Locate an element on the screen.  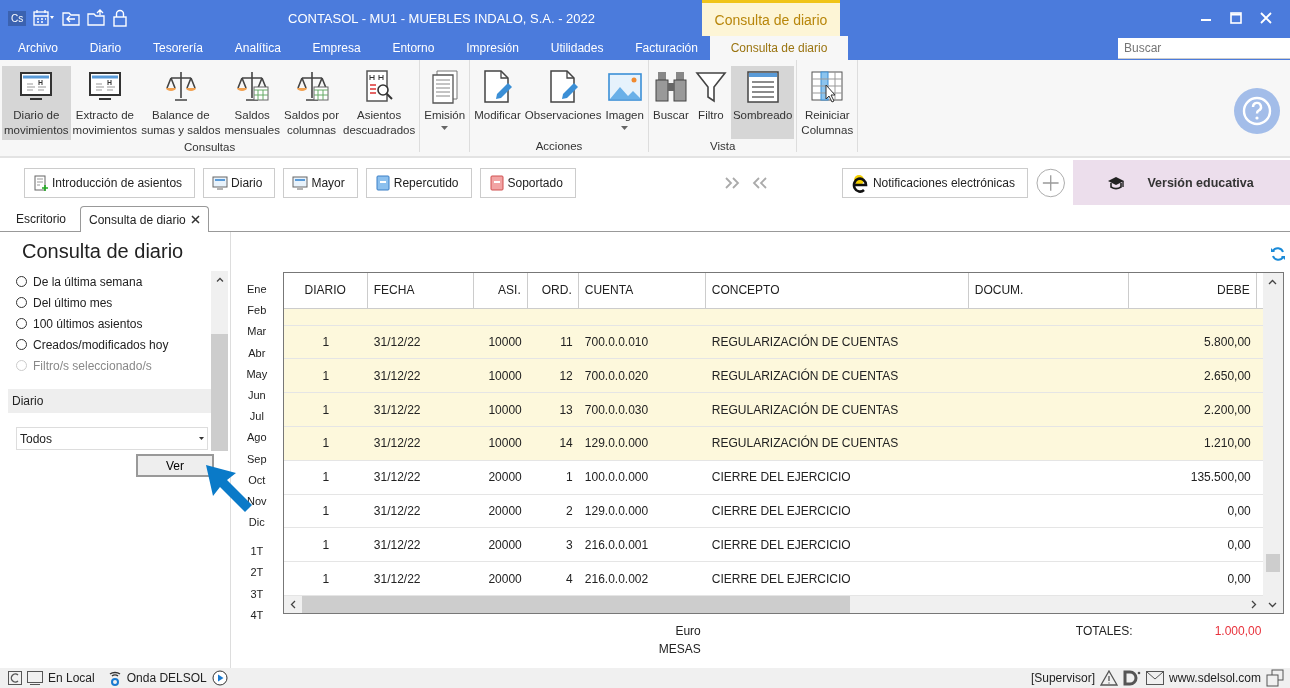
ribbon-button: Modificar is located at coordinates (497, 102).